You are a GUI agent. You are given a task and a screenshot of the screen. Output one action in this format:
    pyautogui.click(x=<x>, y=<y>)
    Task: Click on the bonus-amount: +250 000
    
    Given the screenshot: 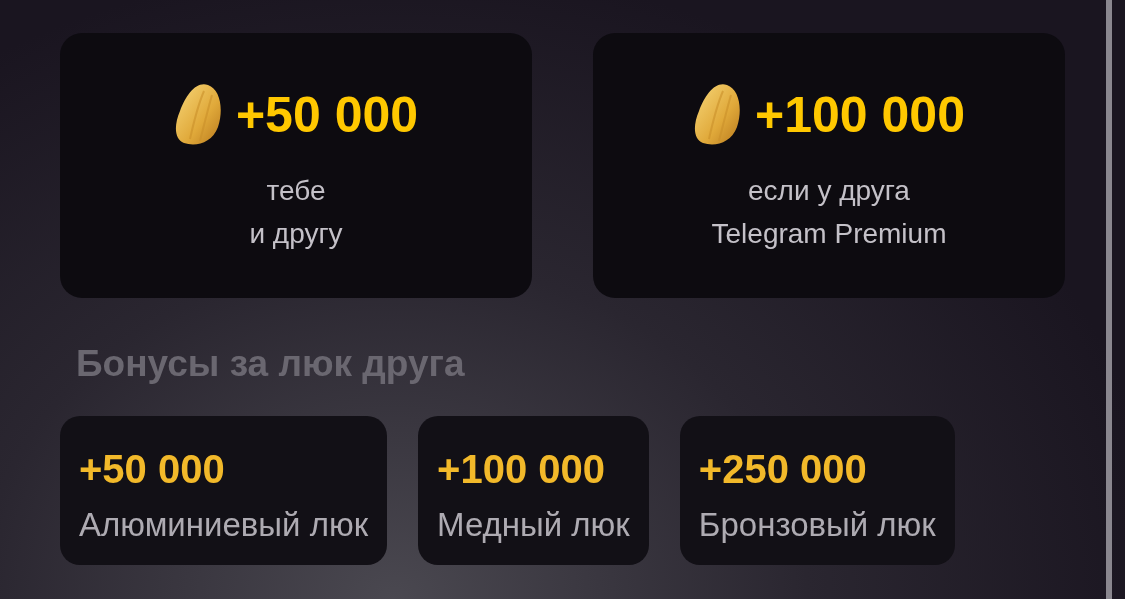 What is the action you would take?
    pyautogui.click(x=782, y=469)
    